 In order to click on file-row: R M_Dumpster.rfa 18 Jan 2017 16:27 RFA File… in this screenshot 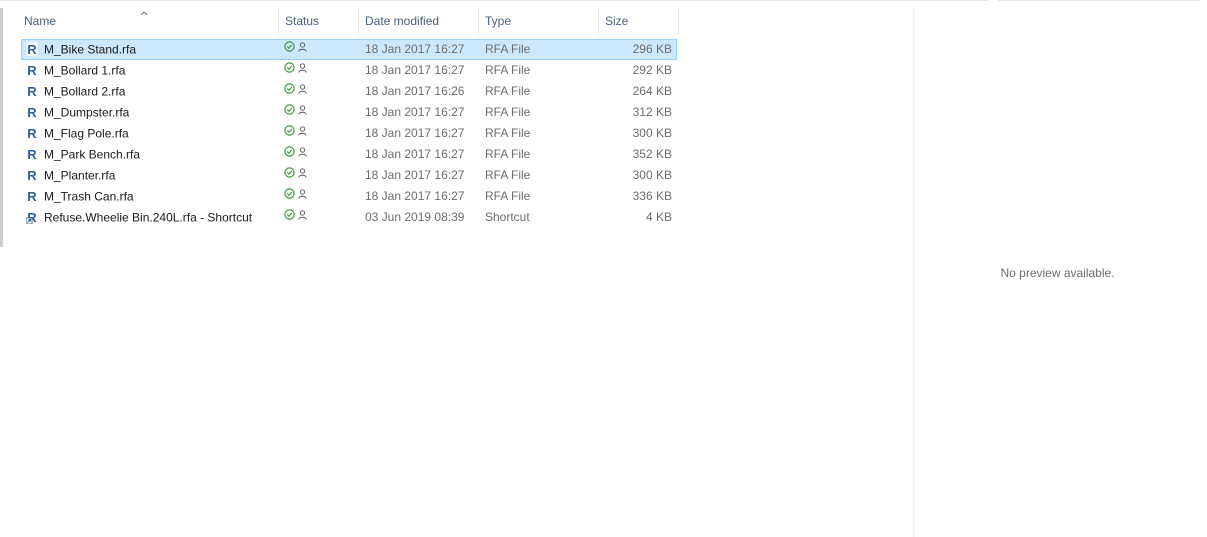, I will do `click(349, 112)`.